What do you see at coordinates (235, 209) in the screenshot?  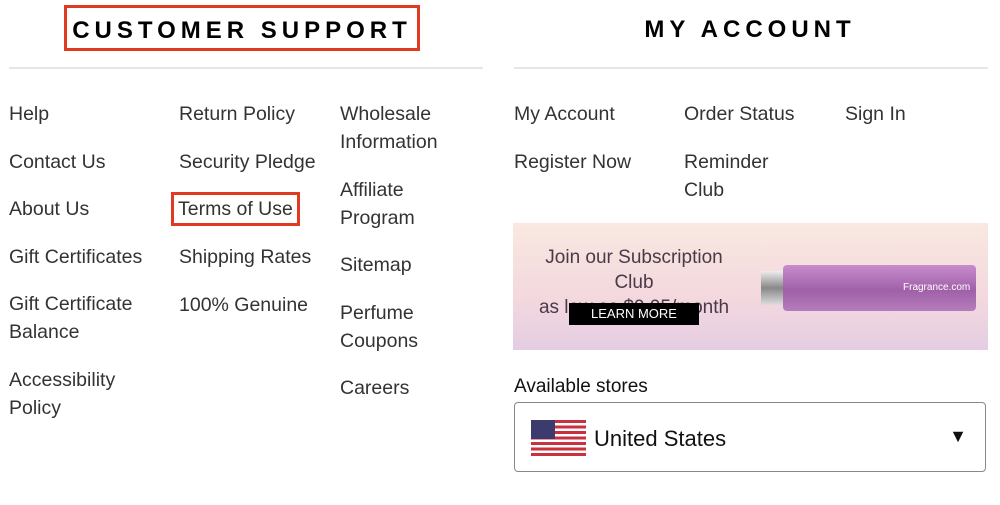 I see `link-terms-of-use: Terms of Use` at bounding box center [235, 209].